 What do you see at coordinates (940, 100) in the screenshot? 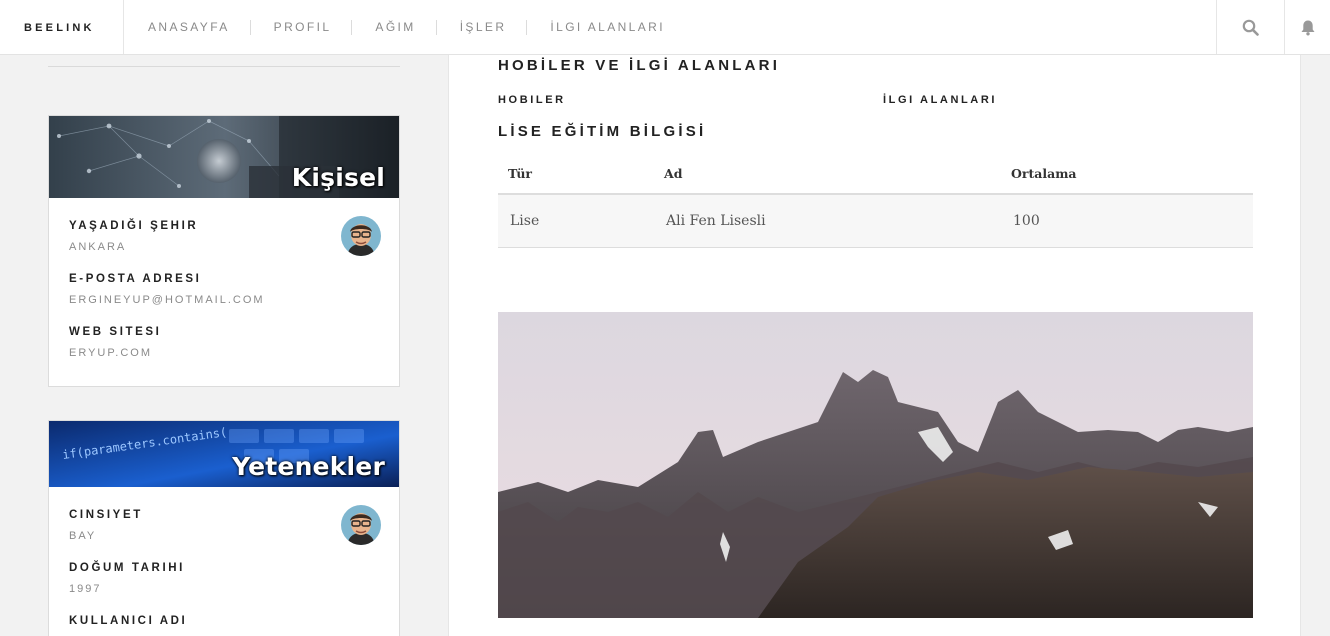
I see `interests-label: İLGI ALANLARI` at bounding box center [940, 100].